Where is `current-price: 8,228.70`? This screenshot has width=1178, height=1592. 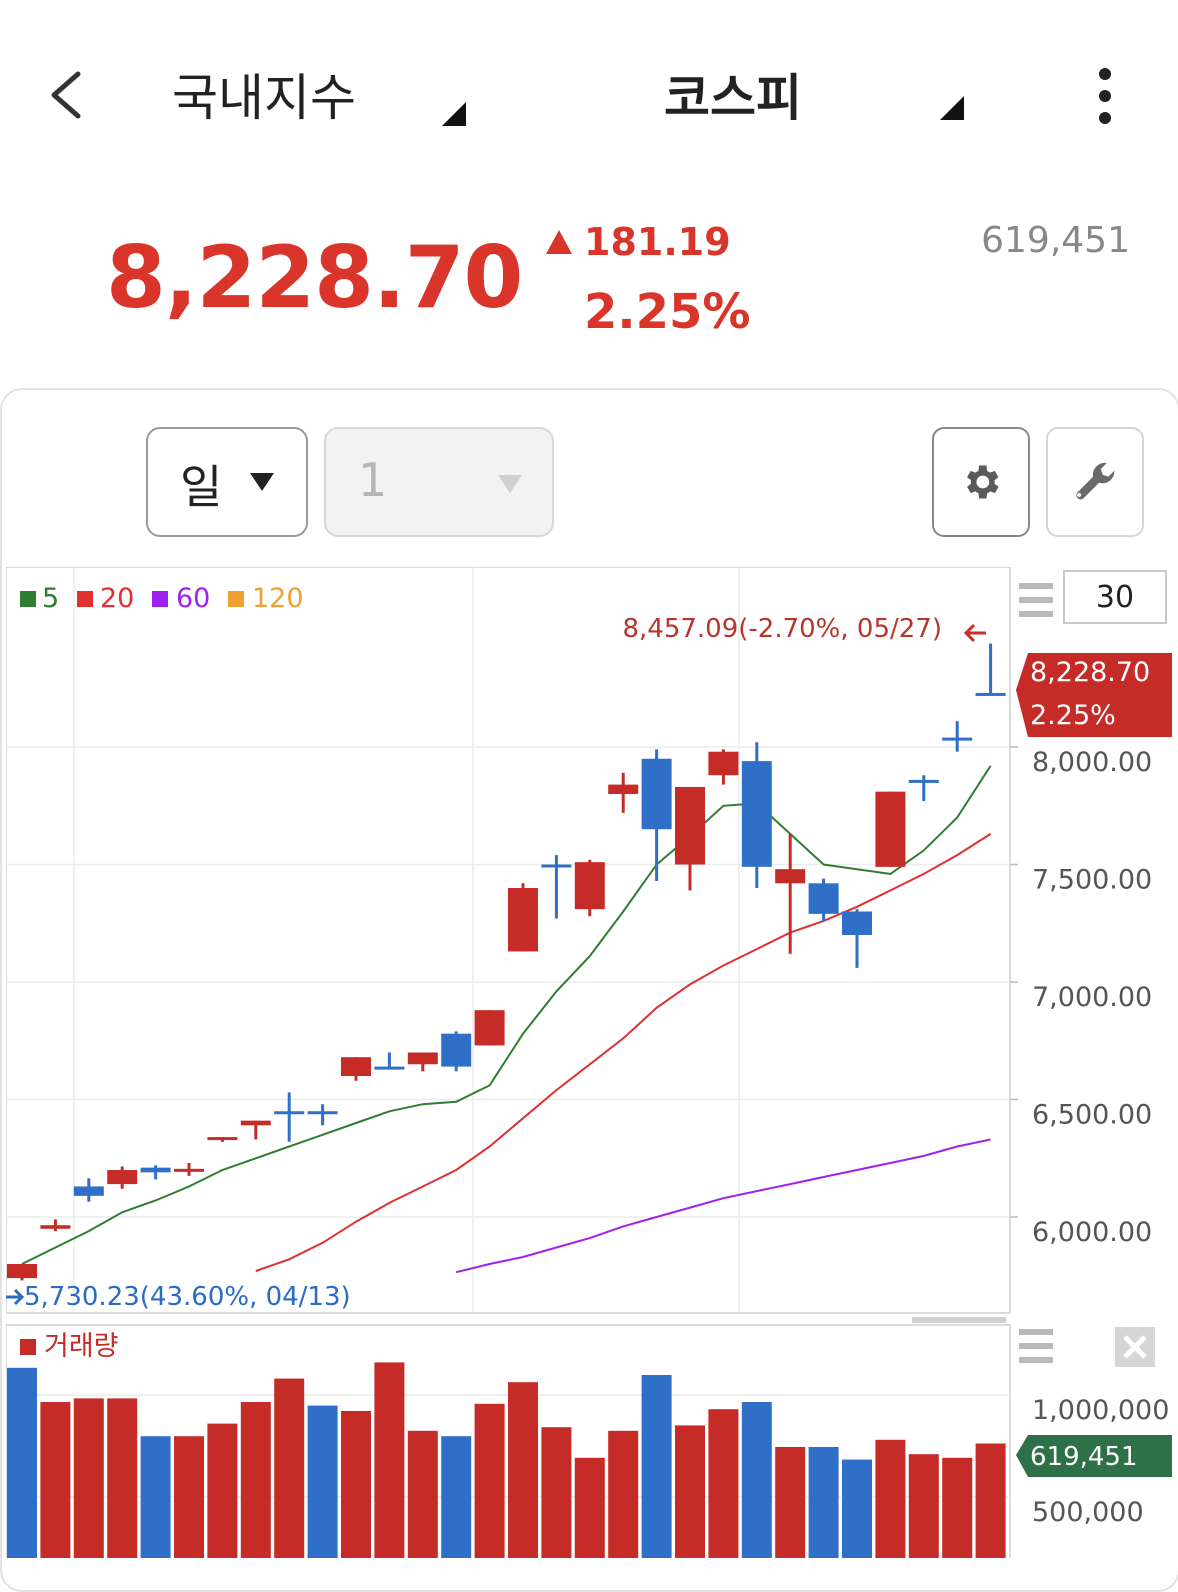
current-price: 8,228.70 is located at coordinates (314, 278).